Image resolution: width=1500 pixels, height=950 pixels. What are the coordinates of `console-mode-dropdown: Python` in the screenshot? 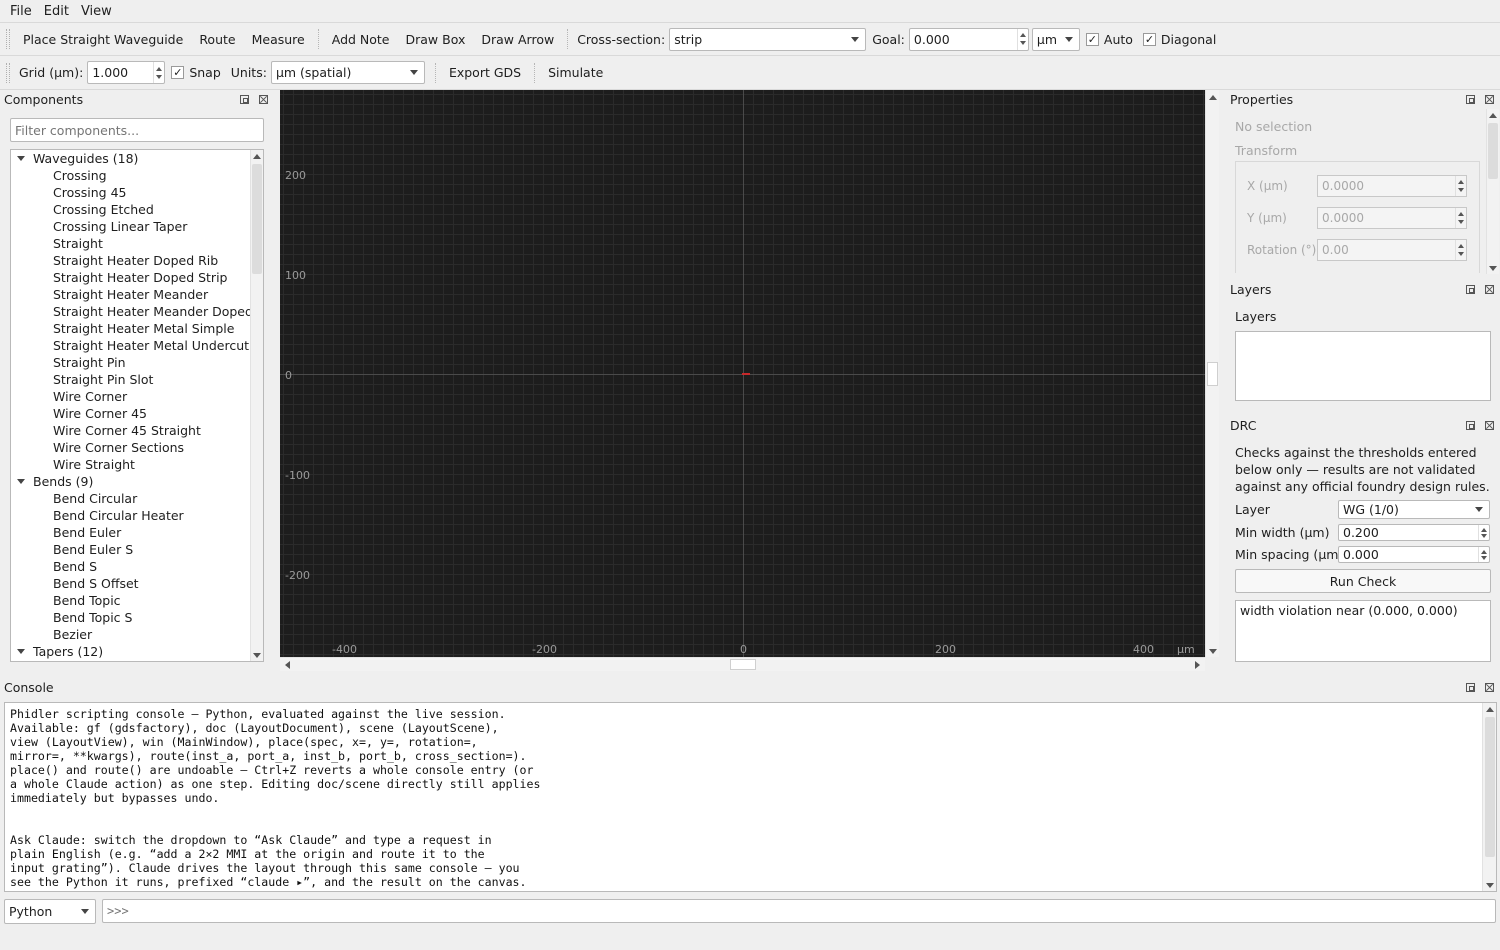 It's located at (50, 911).